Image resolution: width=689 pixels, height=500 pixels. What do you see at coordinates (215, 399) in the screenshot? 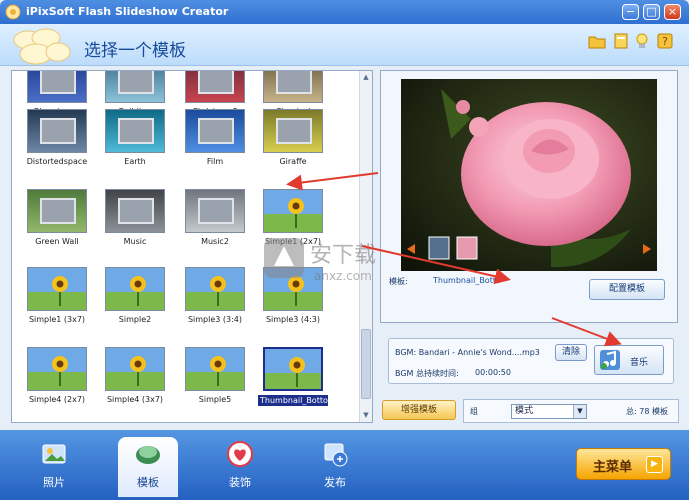
I see `template-label: Simple5` at bounding box center [215, 399].